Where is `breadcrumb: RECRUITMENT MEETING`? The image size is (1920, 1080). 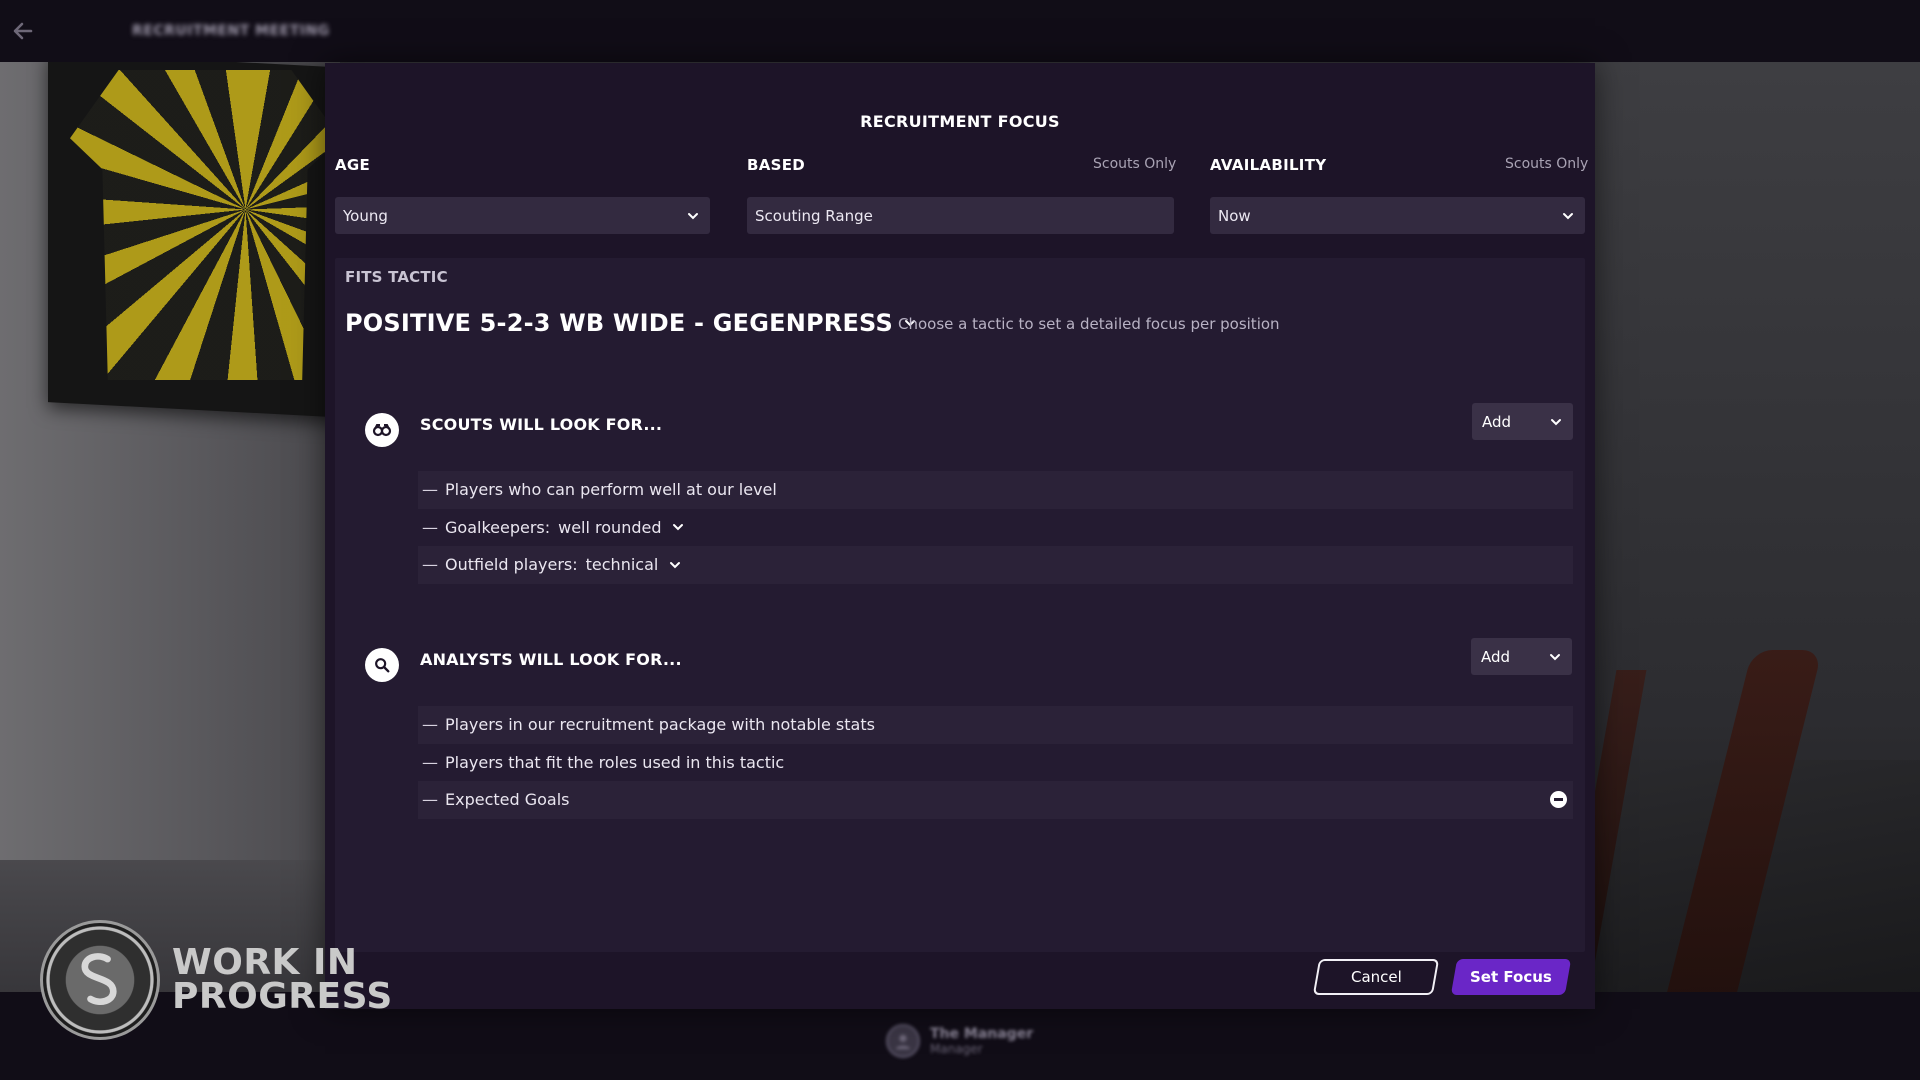 breadcrumb: RECRUITMENT MEETING is located at coordinates (231, 31).